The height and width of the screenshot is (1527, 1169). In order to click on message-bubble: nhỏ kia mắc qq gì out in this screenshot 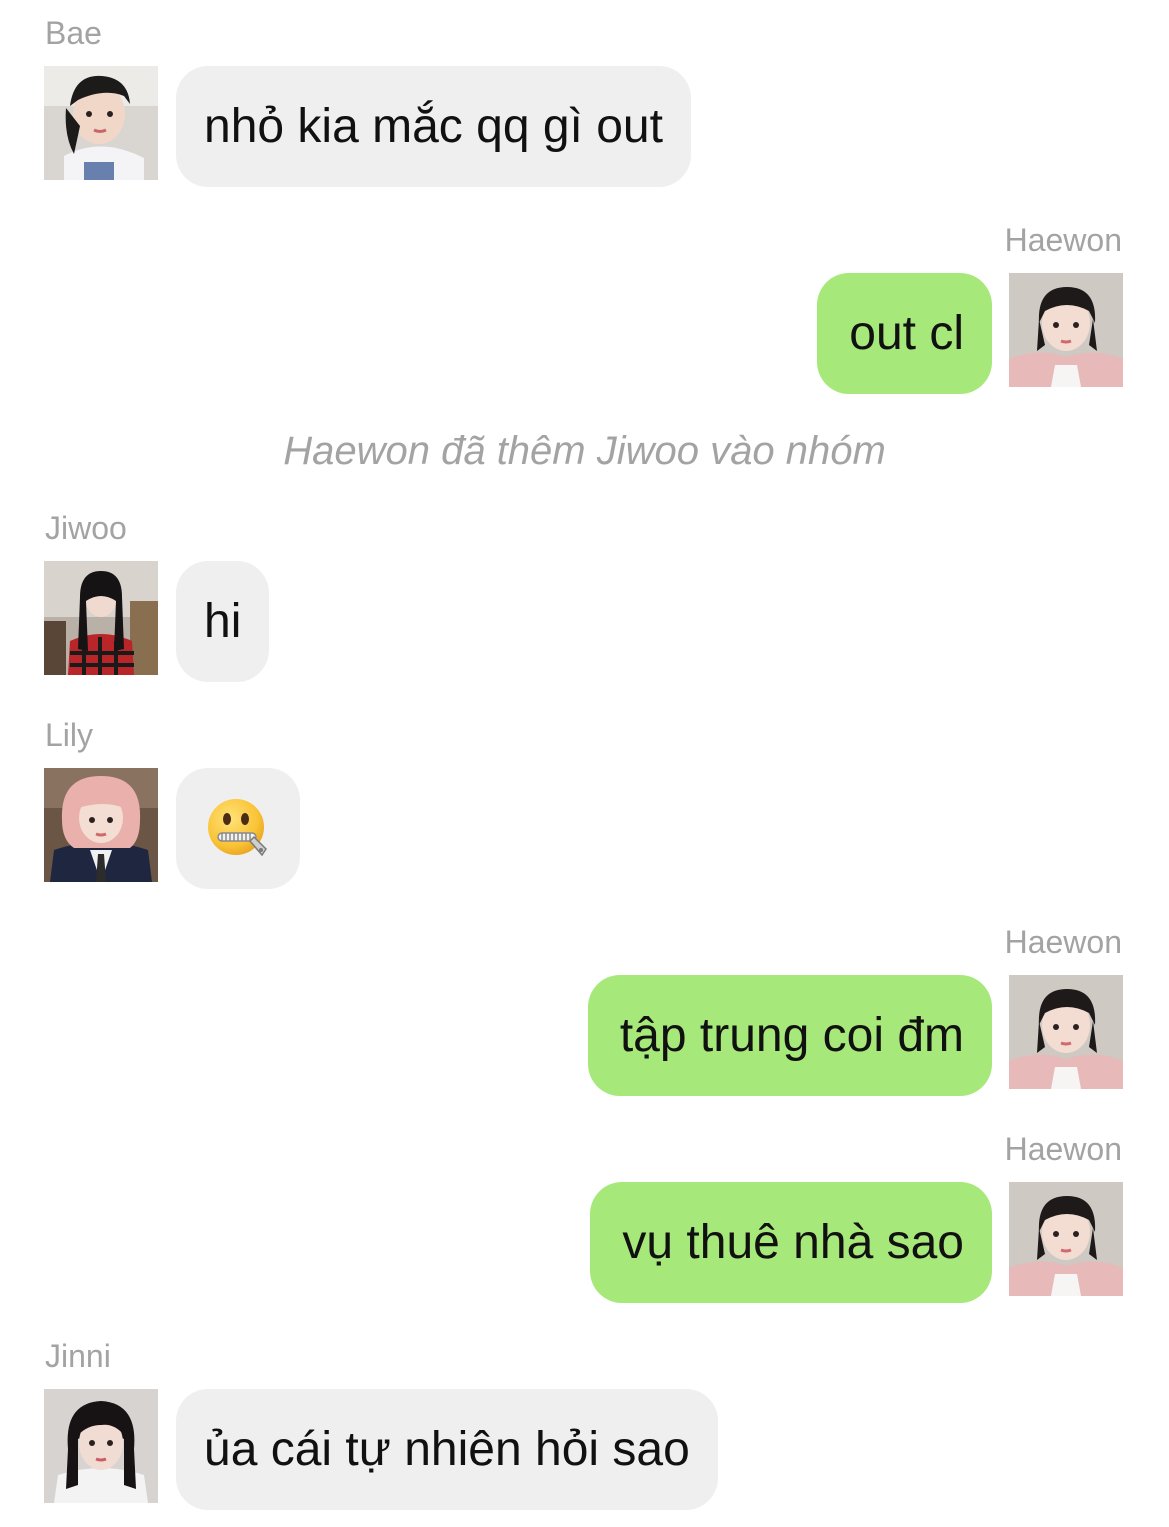, I will do `click(433, 126)`.